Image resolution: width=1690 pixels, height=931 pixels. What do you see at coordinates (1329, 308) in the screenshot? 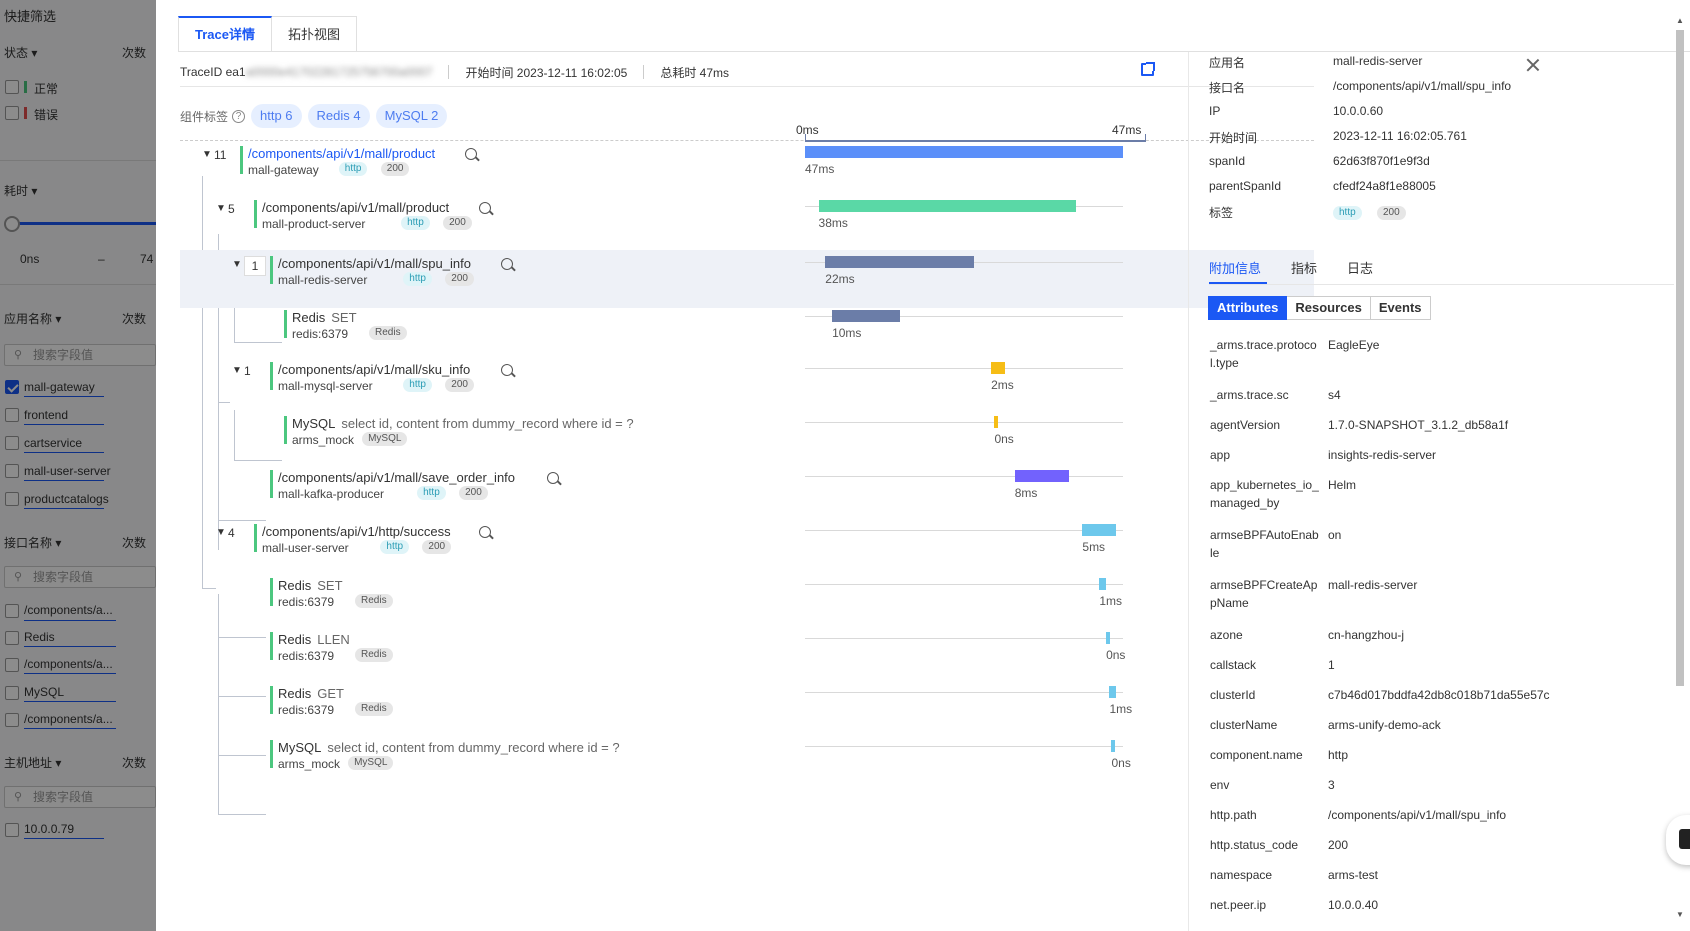
I see `segment-resources: Resources` at bounding box center [1329, 308].